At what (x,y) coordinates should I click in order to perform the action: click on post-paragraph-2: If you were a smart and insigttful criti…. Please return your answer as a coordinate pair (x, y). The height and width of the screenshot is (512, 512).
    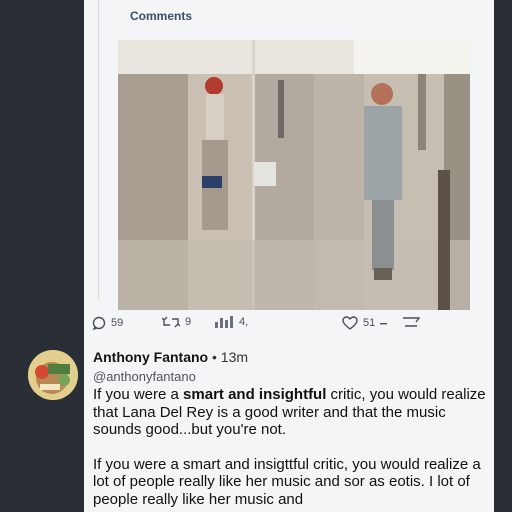
    Looking at the image, I should click on (287, 481).